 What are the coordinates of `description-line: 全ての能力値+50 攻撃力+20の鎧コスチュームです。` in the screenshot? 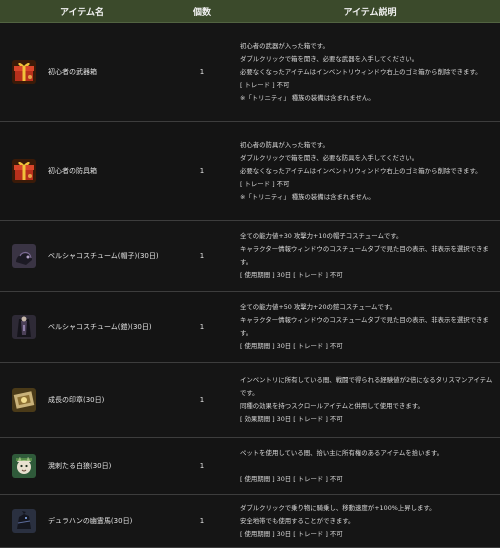 It's located at (318, 307).